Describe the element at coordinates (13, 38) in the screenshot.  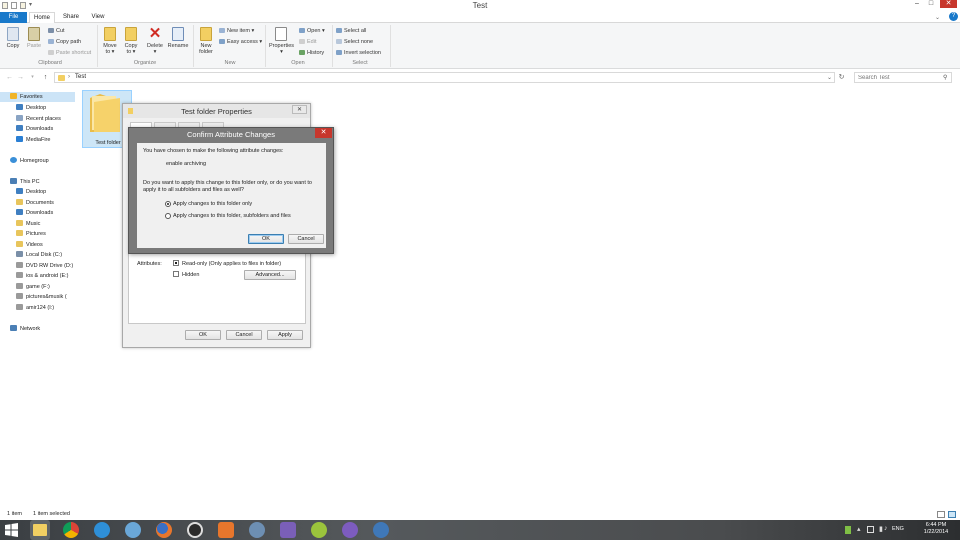
I see `copy-button: Copy` at that location.